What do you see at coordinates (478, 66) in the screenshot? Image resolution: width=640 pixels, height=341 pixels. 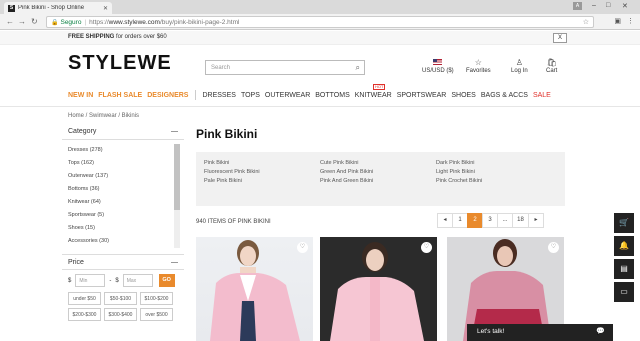 I see `favorites-link: ☆ Favorites` at bounding box center [478, 66].